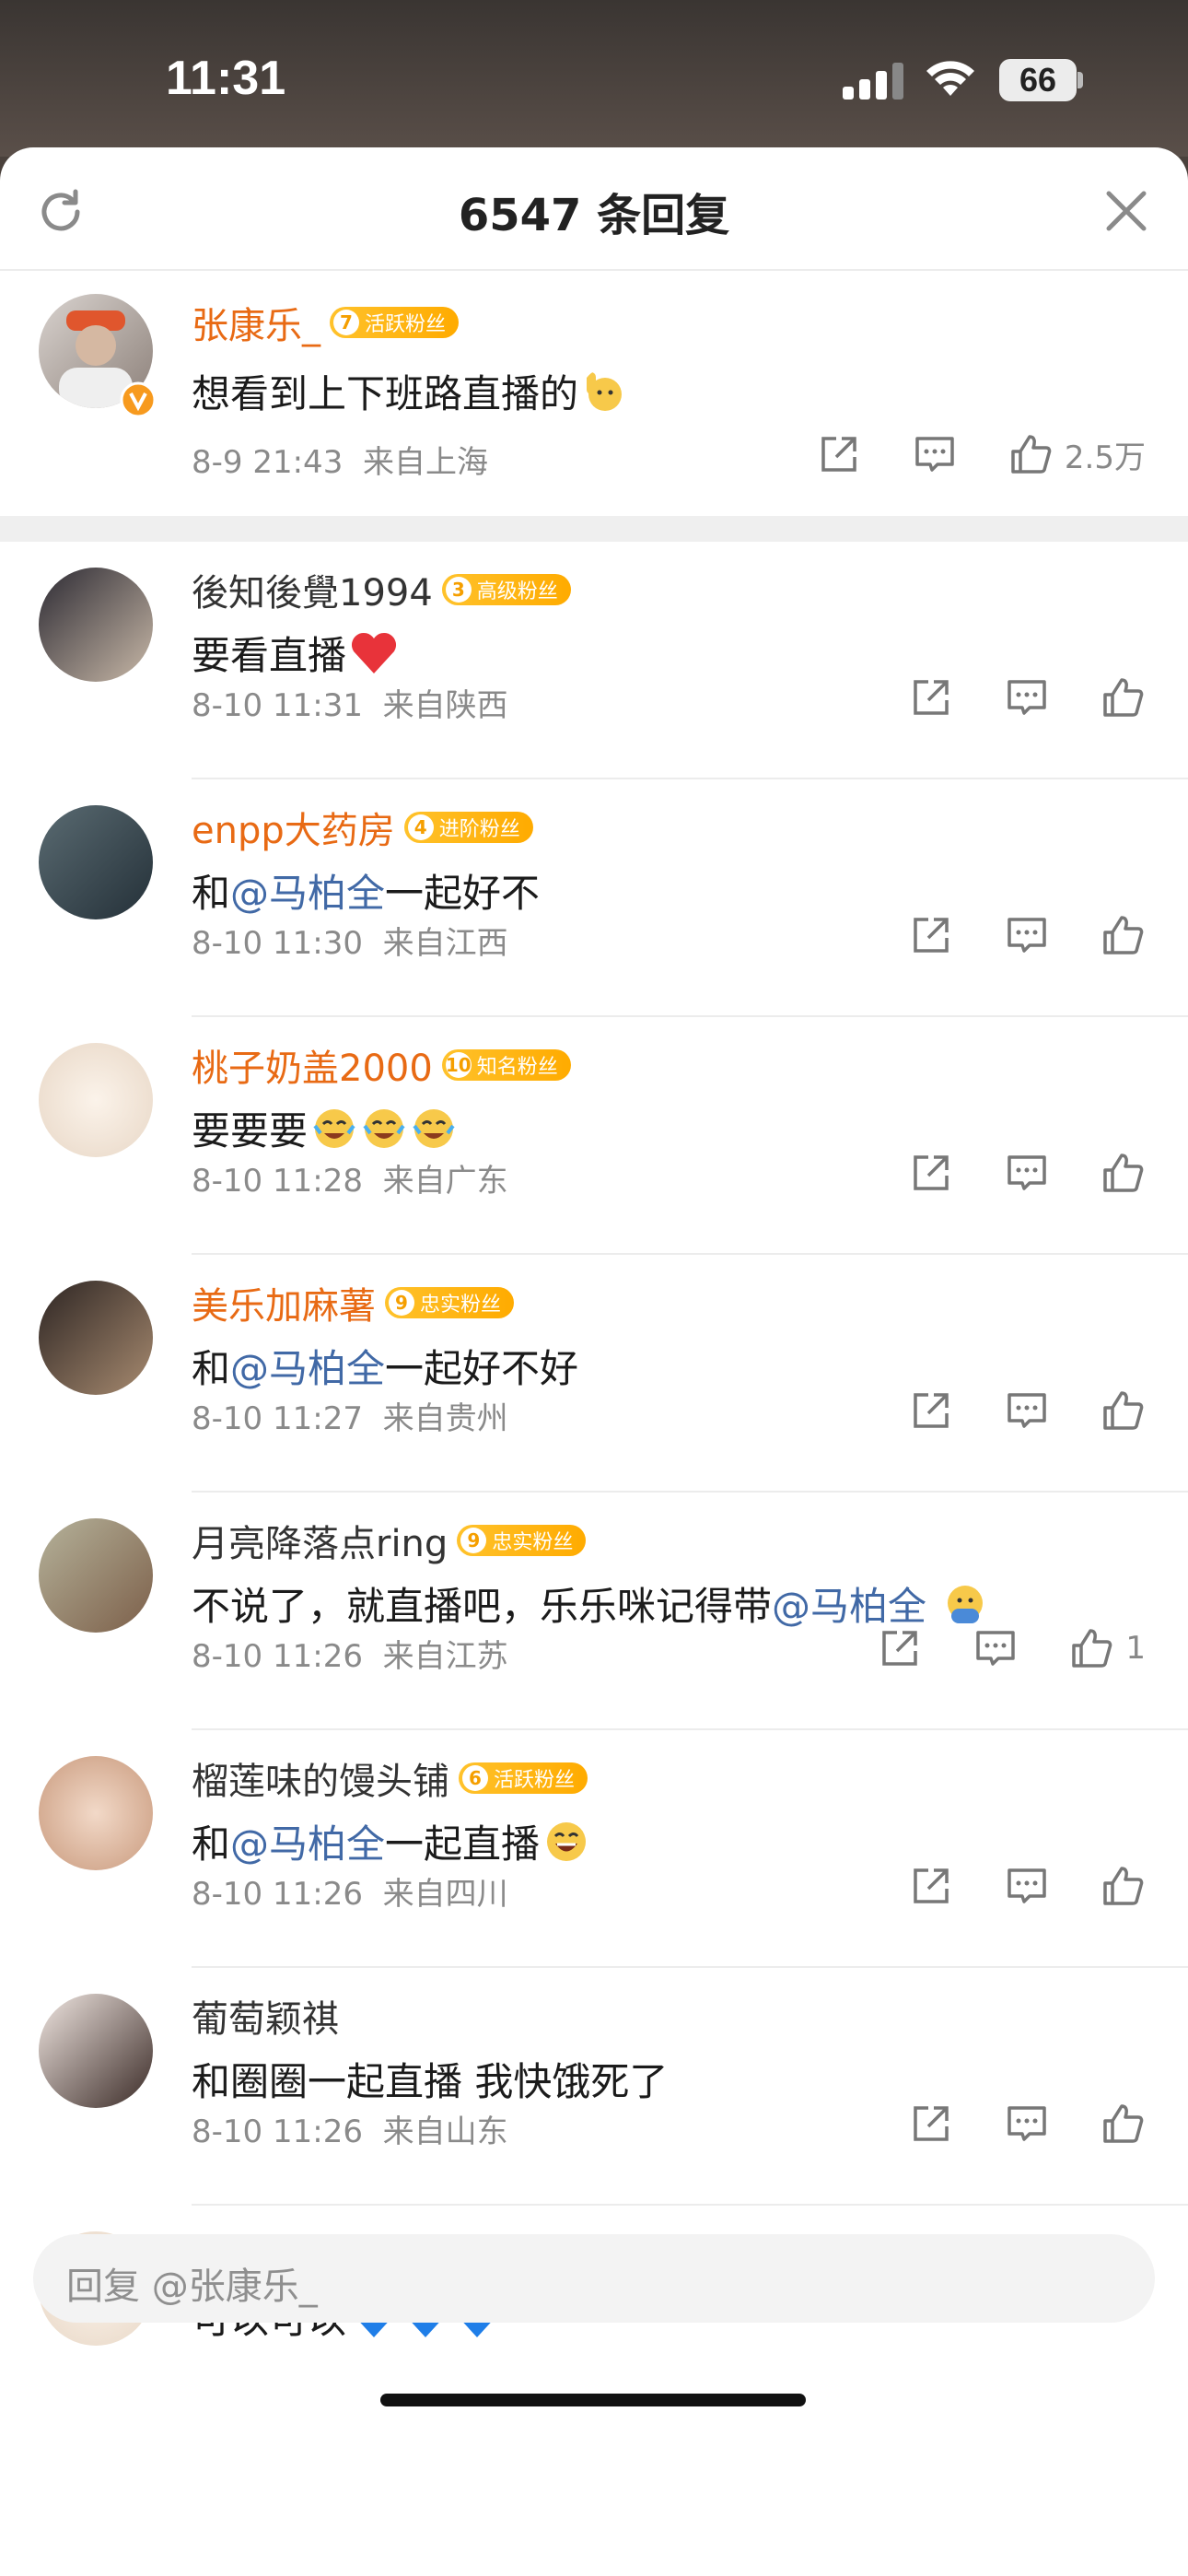 Image resolution: width=1188 pixels, height=2576 pixels. I want to click on fan-badge: 10 知名粉丝, so click(506, 1065).